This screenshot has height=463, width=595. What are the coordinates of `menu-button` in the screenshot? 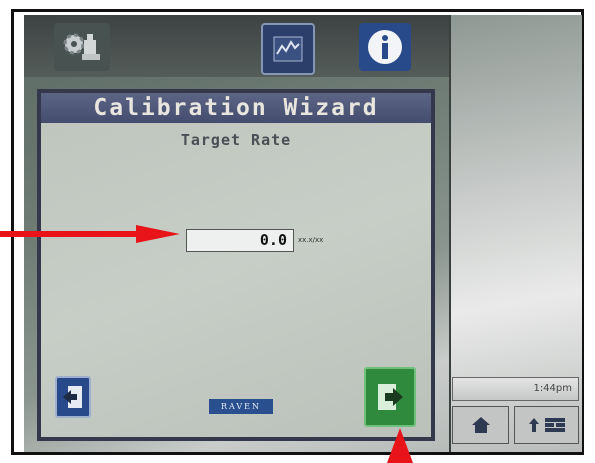 It's located at (546, 425).